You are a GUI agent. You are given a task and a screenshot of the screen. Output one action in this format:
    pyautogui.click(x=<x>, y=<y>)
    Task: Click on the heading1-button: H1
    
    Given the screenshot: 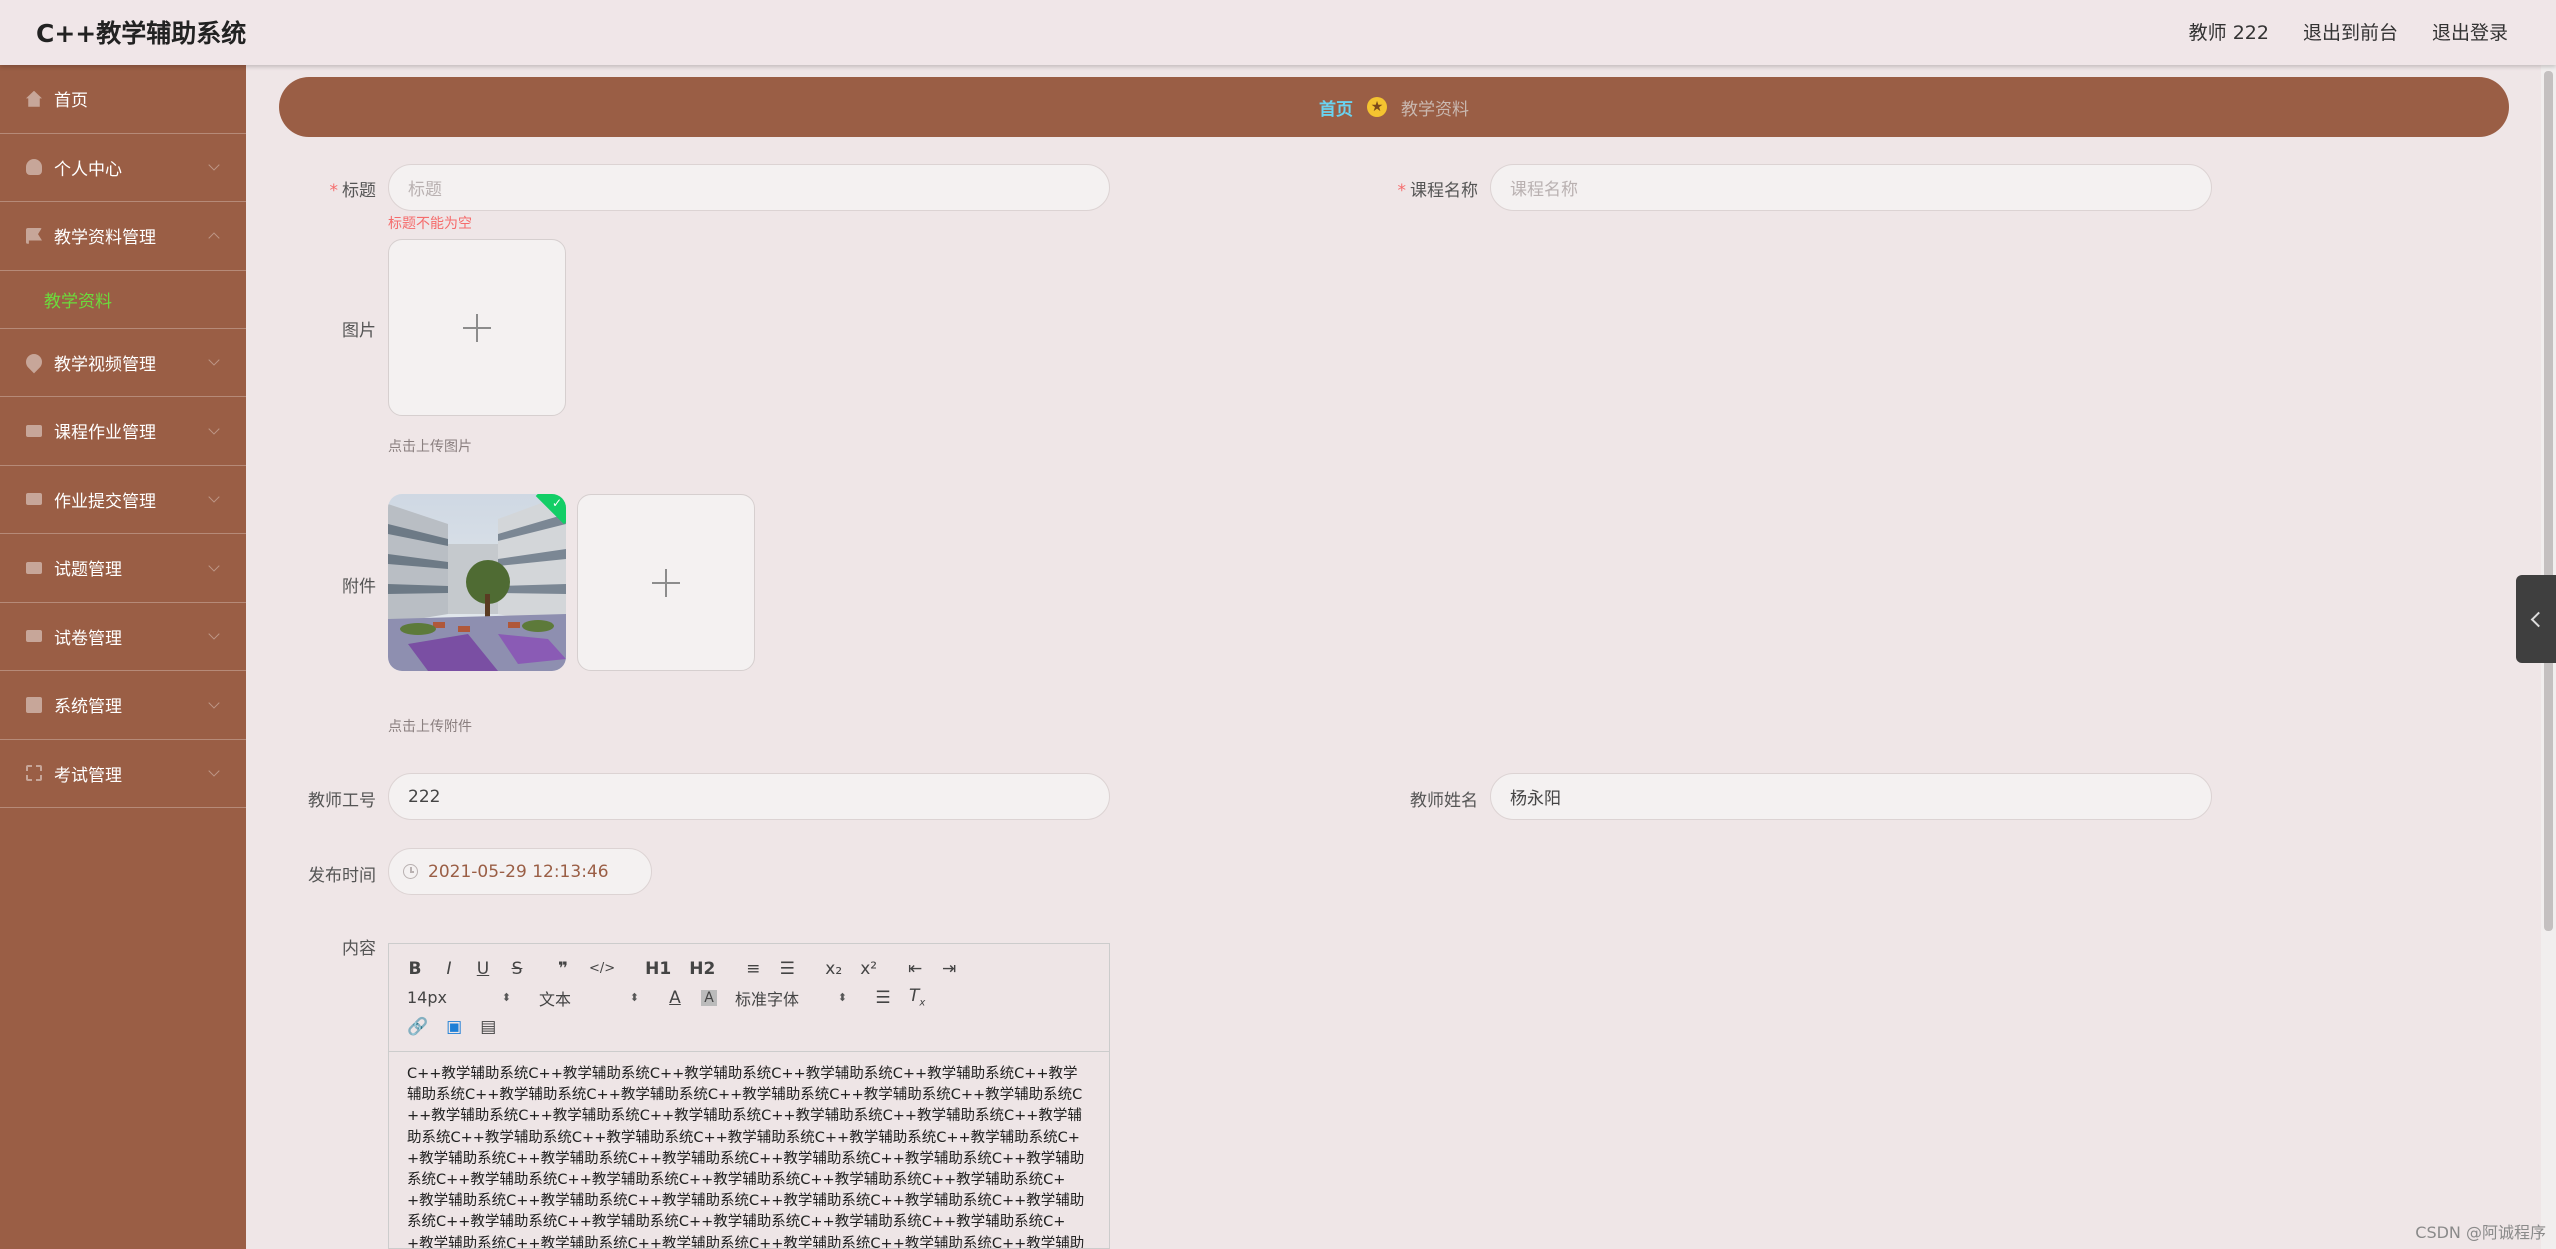 What is the action you would take?
    pyautogui.click(x=658, y=969)
    